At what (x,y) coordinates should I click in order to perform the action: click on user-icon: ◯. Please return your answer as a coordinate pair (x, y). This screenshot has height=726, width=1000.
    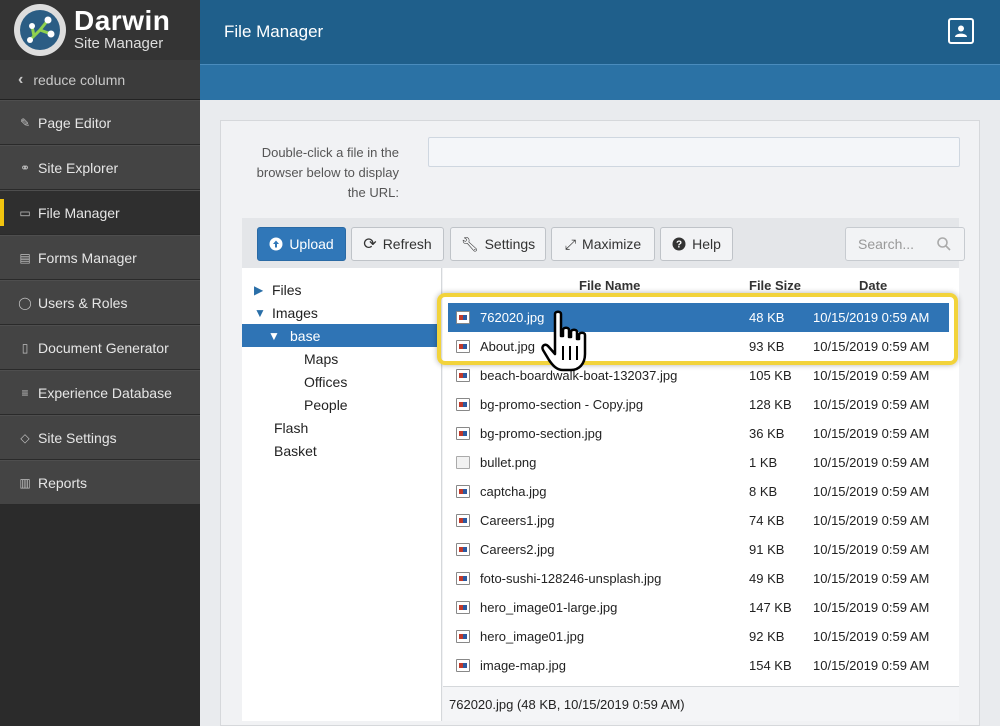
    Looking at the image, I should click on (25, 302).